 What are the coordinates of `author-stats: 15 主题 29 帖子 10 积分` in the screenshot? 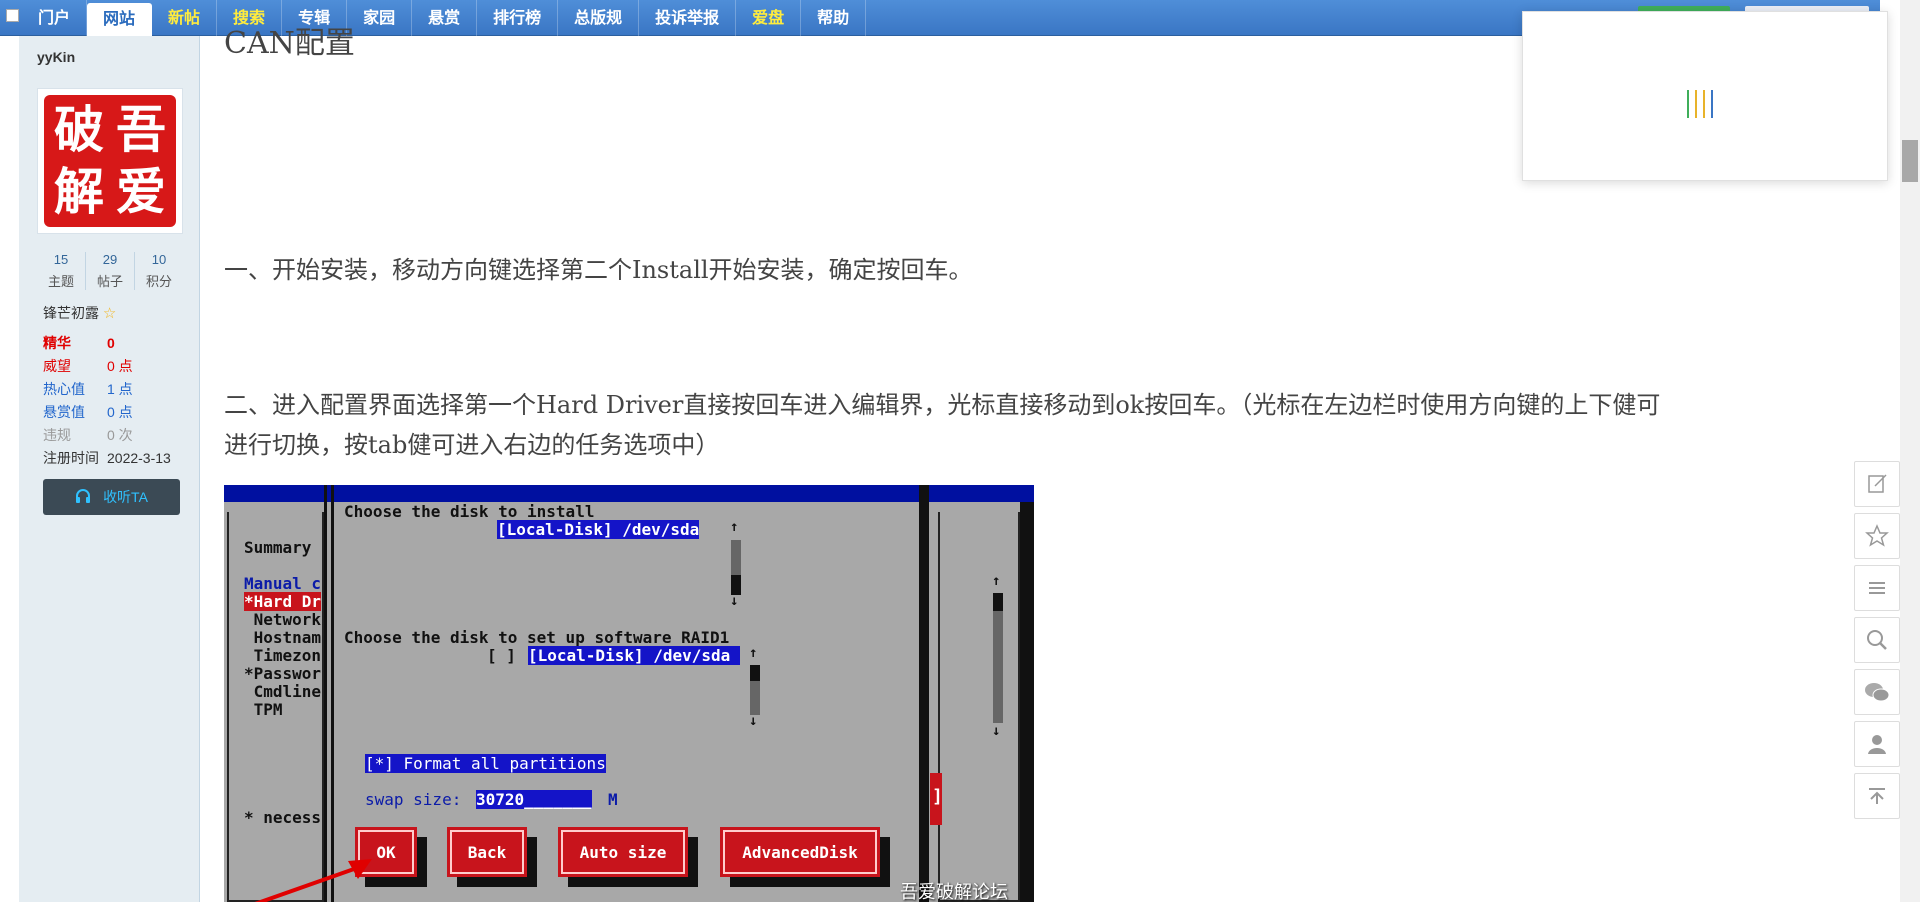 It's located at (110, 271).